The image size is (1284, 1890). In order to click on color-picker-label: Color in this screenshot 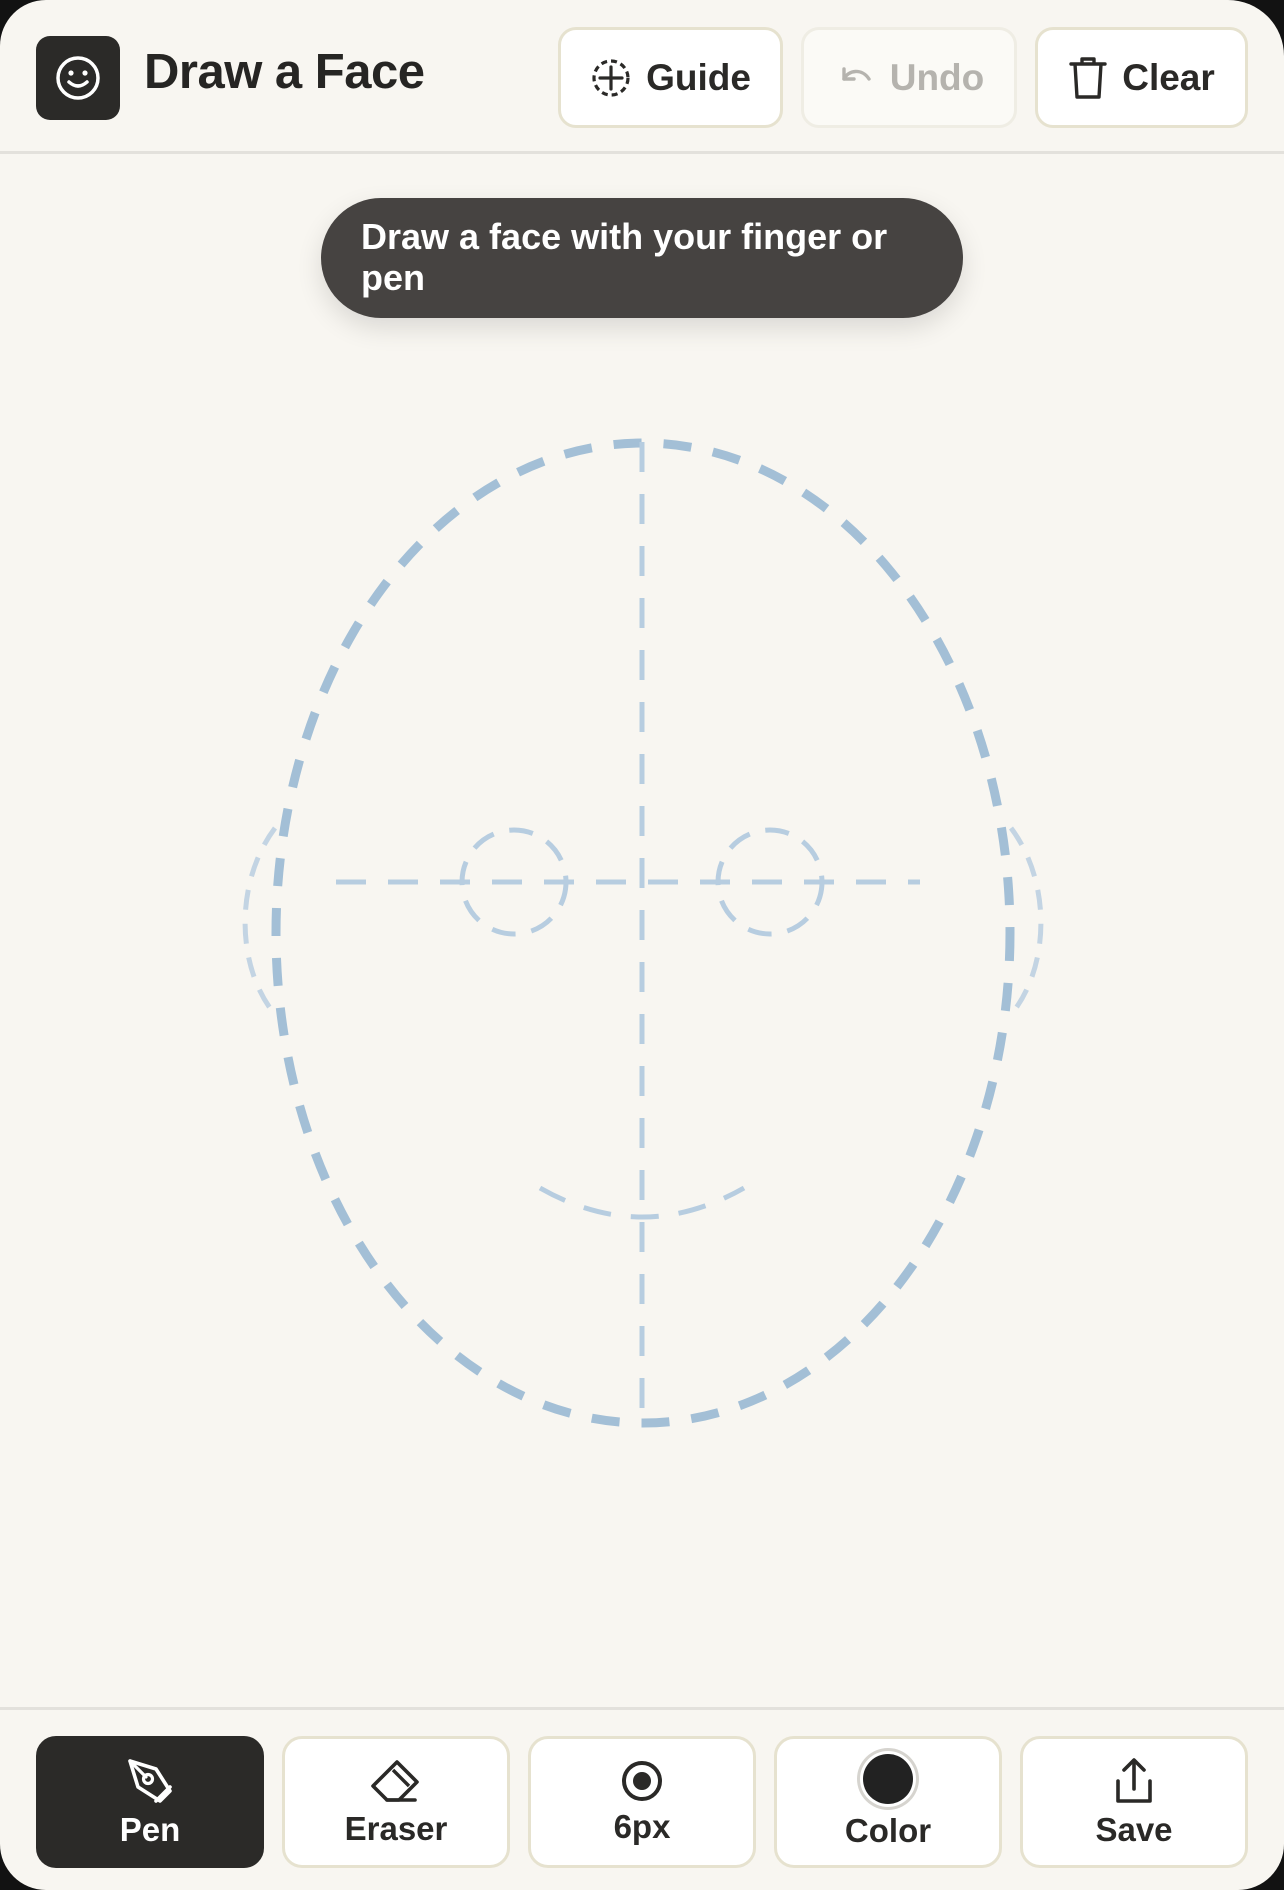, I will do `click(888, 1830)`.